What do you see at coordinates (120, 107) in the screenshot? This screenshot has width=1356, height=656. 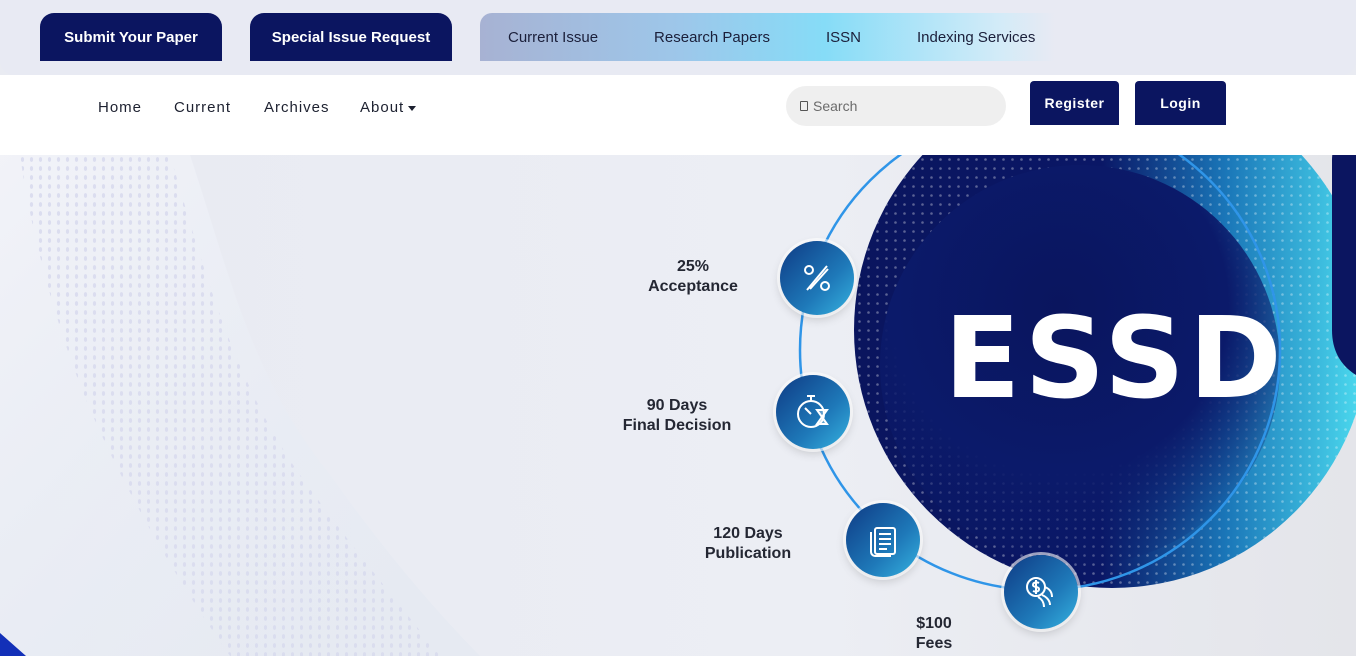 I see `nav-home: Home` at bounding box center [120, 107].